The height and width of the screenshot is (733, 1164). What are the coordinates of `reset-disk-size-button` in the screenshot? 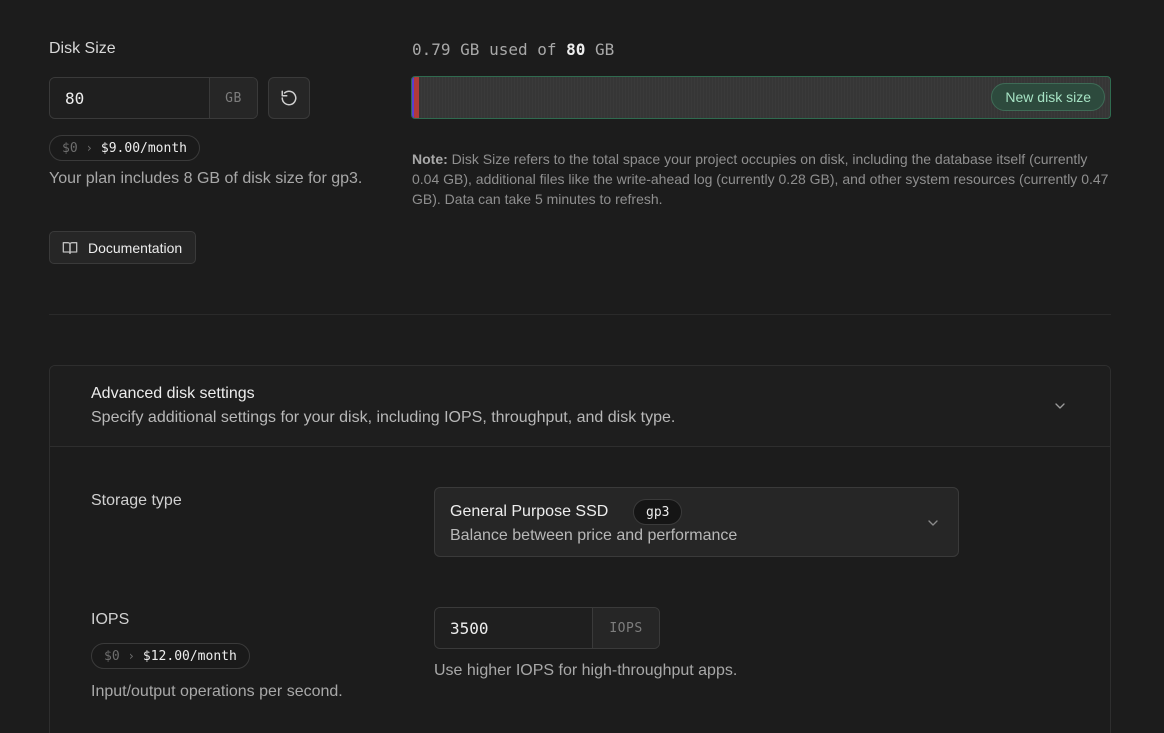 It's located at (289, 98).